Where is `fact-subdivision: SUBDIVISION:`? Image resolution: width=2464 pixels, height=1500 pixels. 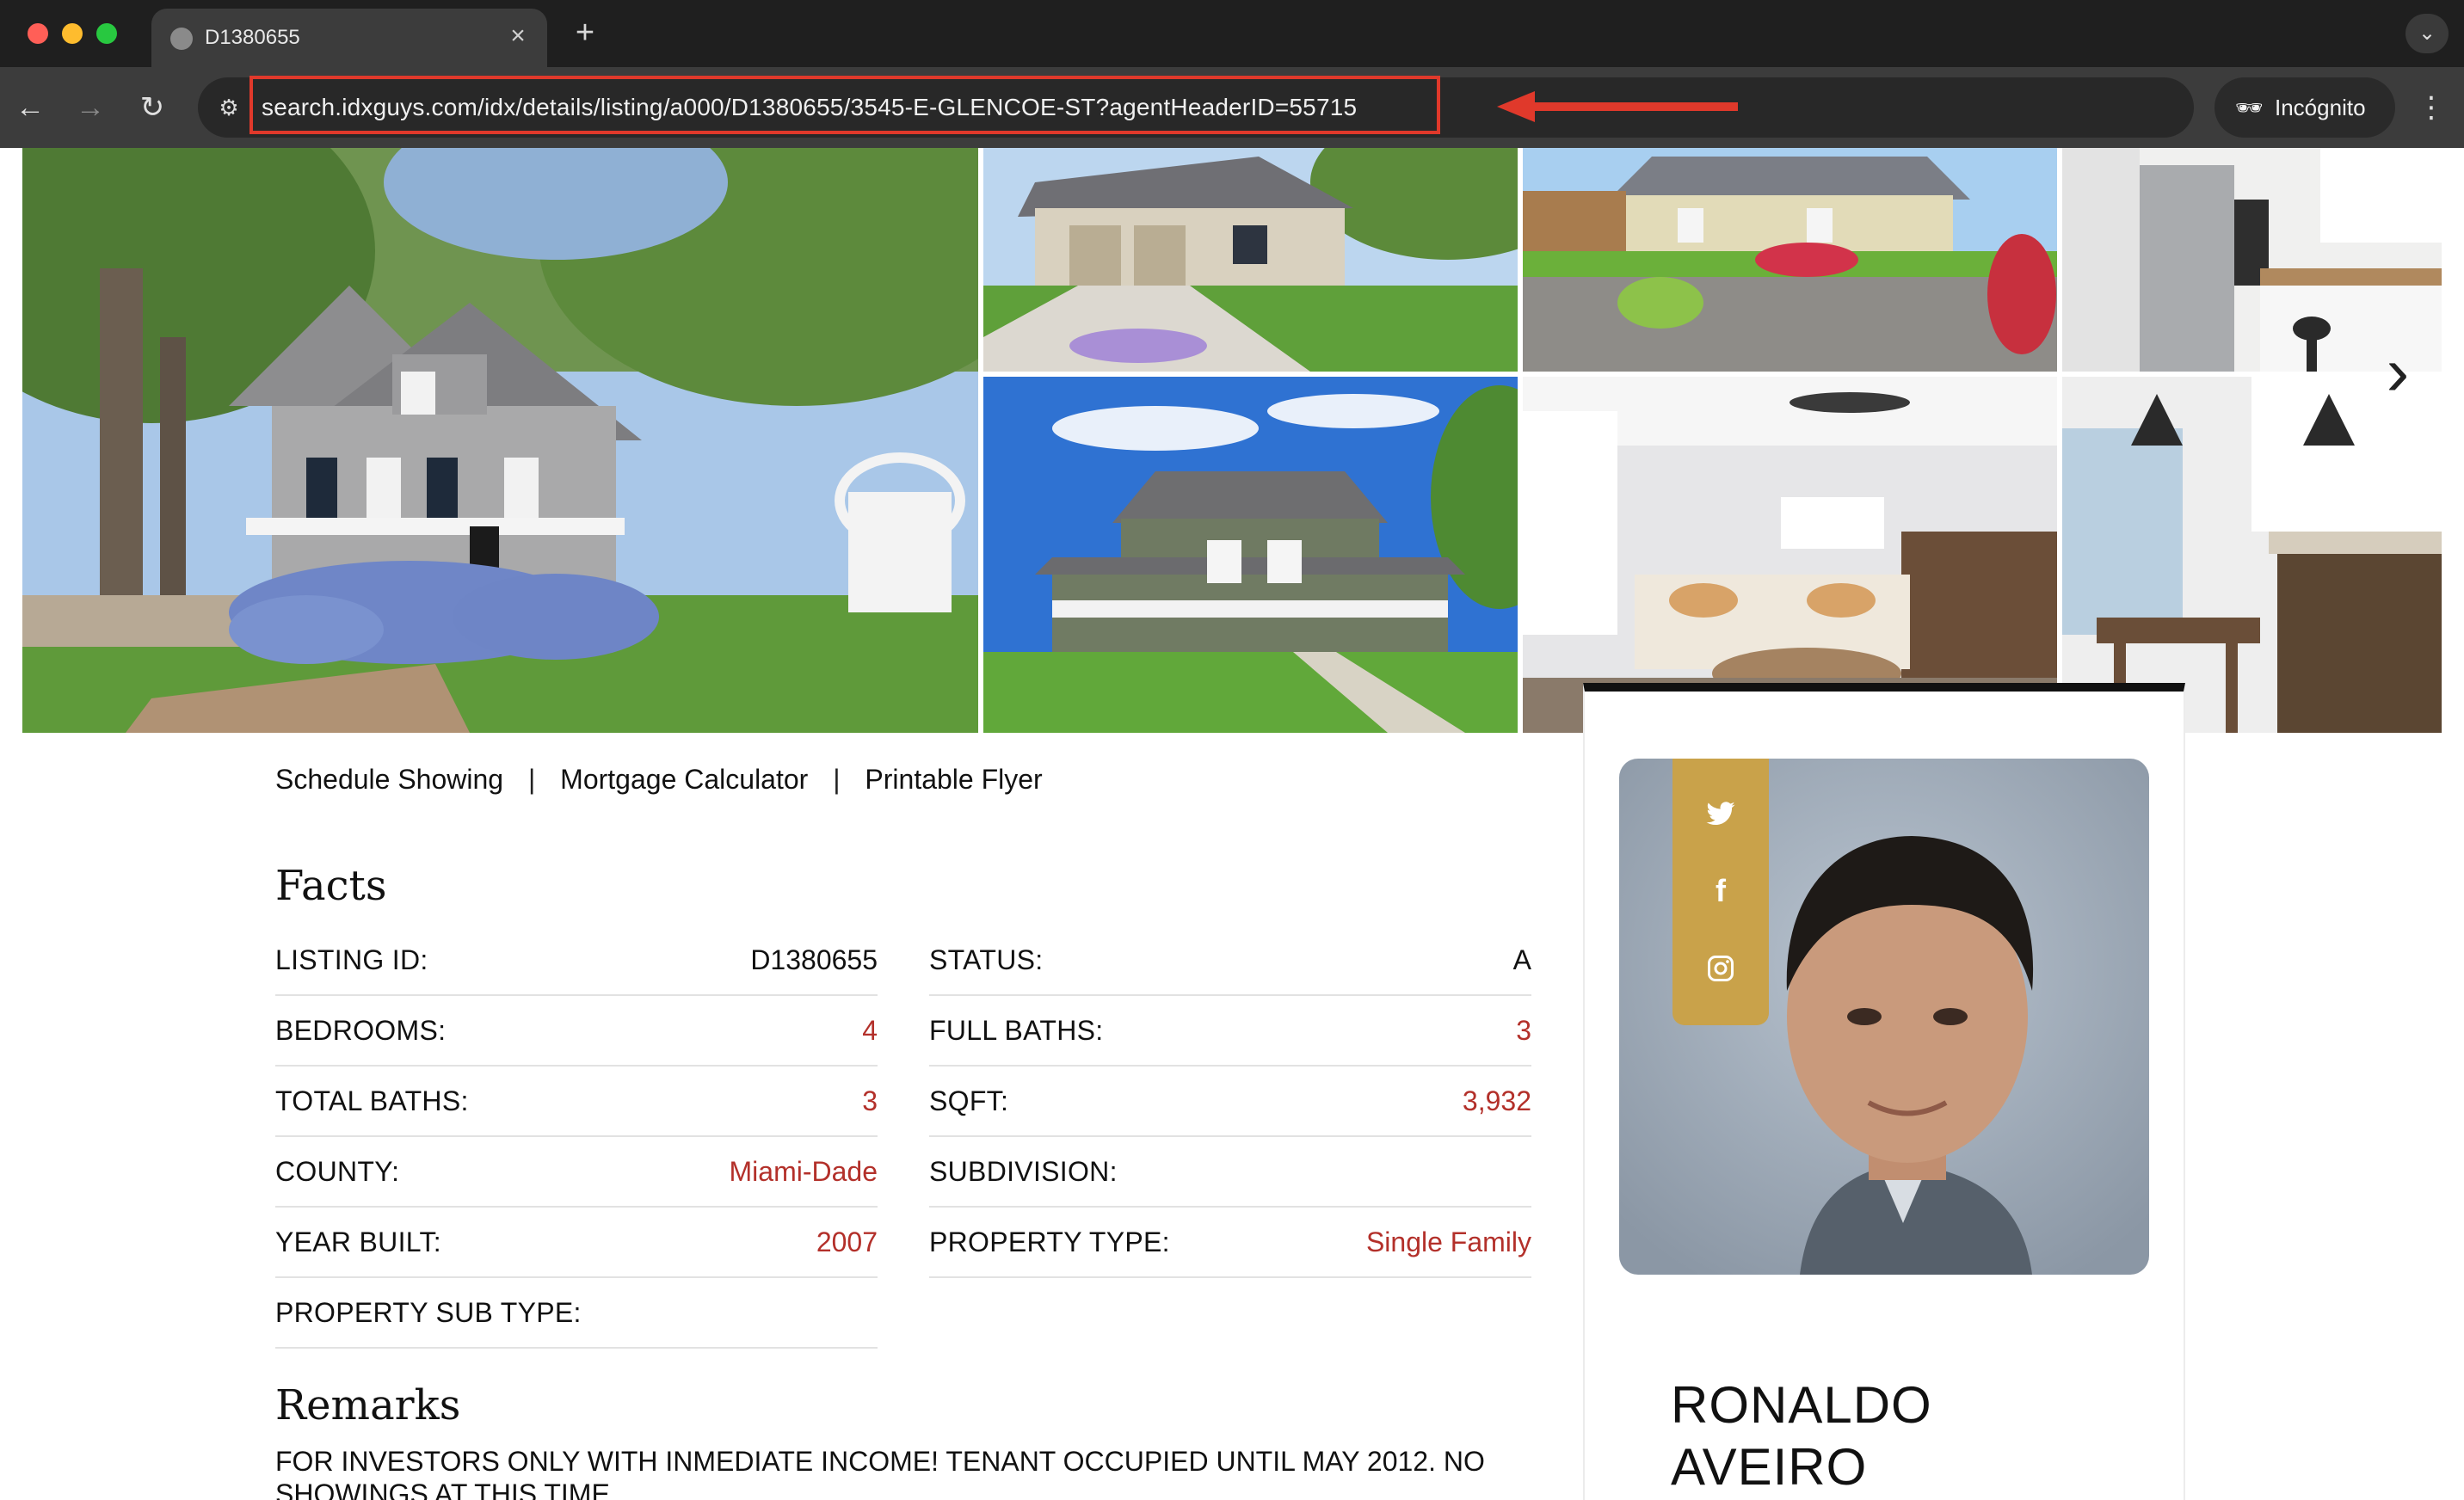
fact-subdivision: SUBDIVISION: is located at coordinates (1230, 1172).